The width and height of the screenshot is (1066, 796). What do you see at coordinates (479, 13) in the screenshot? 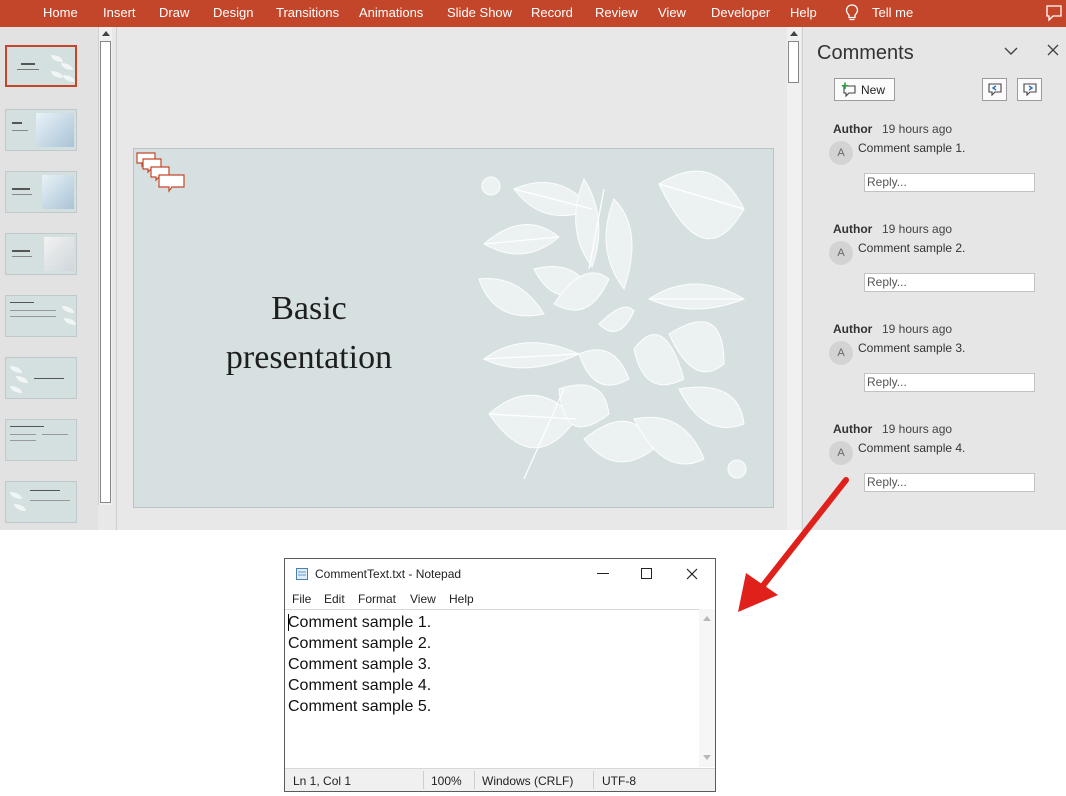
I see `tab-slide-show: Slide Show` at bounding box center [479, 13].